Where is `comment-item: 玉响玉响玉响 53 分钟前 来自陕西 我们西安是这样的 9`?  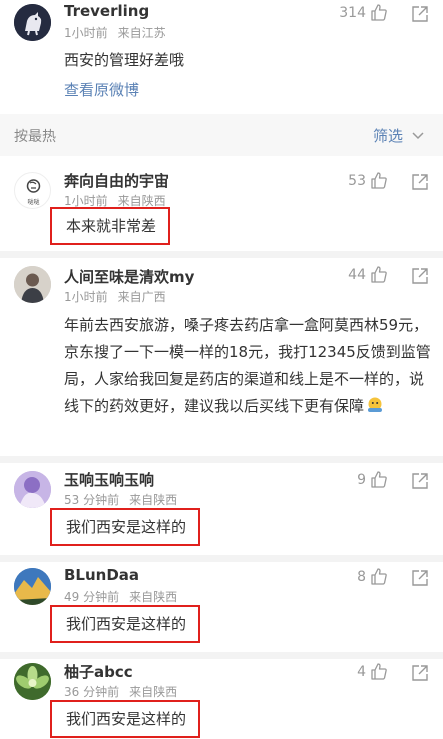 comment-item: 玉响玉响玉响 53 分钟前 来自陕西 我们西安是这样的 9 is located at coordinates (221, 509).